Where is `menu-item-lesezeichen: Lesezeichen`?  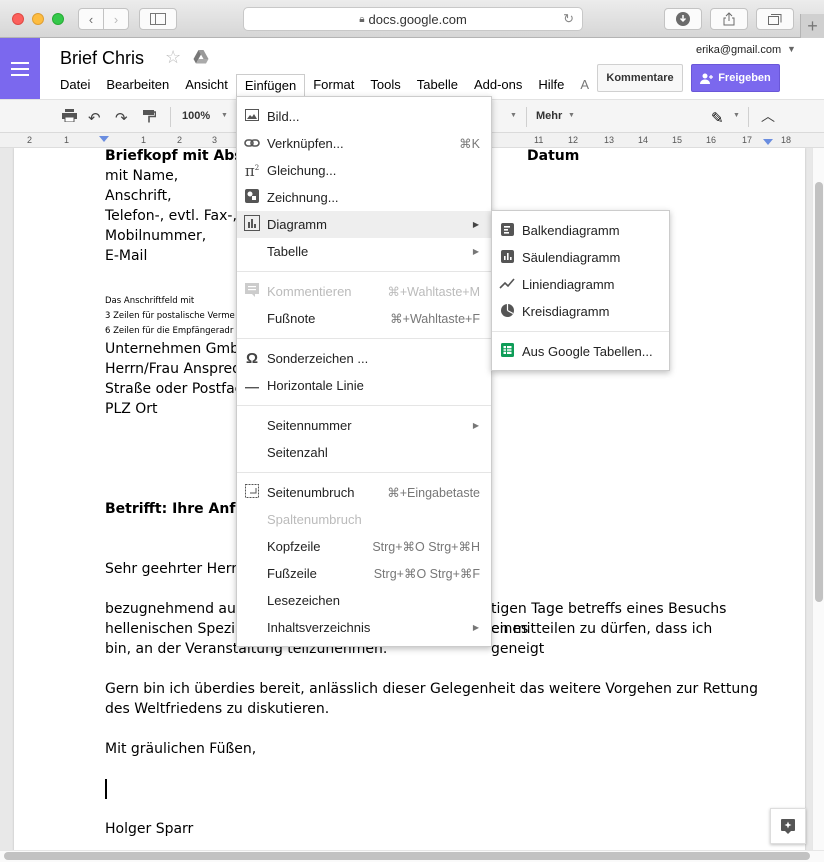
menu-item-lesezeichen: Lesezeichen is located at coordinates (364, 600).